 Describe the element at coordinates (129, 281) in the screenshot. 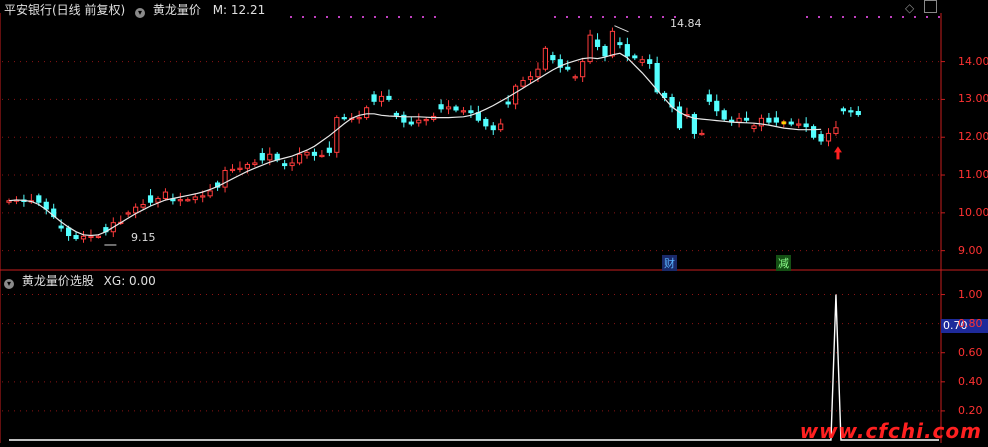

I see `xg-label: XG: 0.00` at that location.